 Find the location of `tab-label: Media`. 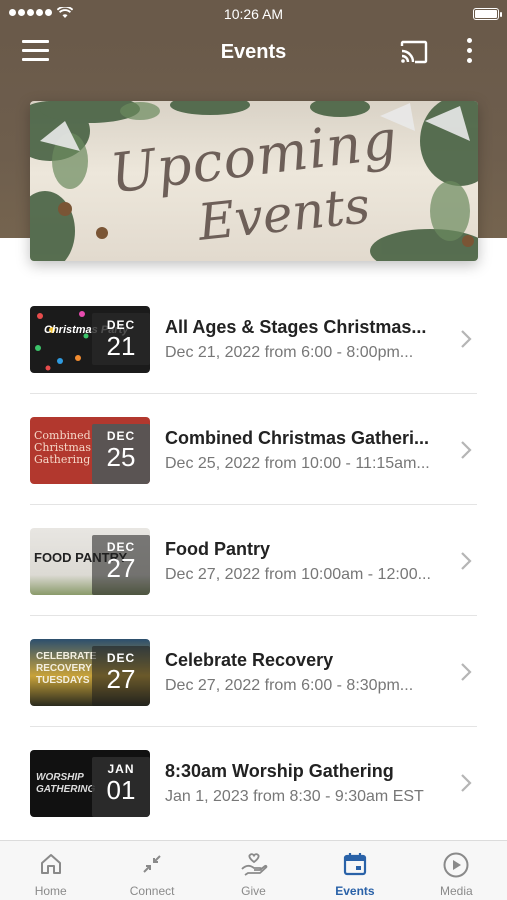

tab-label: Media is located at coordinates (456, 891).